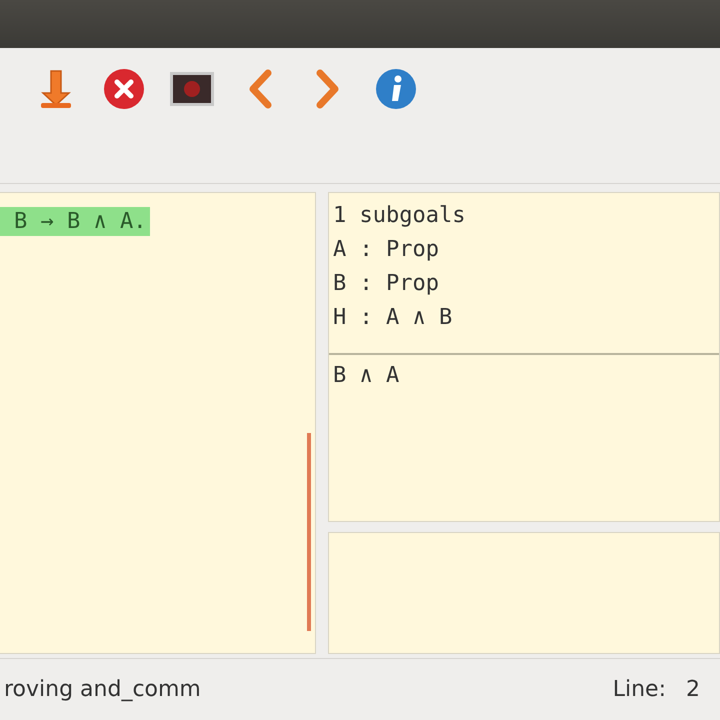 This screenshot has width=720, height=720. Describe the element at coordinates (396, 89) in the screenshot. I see `info-icon` at that location.